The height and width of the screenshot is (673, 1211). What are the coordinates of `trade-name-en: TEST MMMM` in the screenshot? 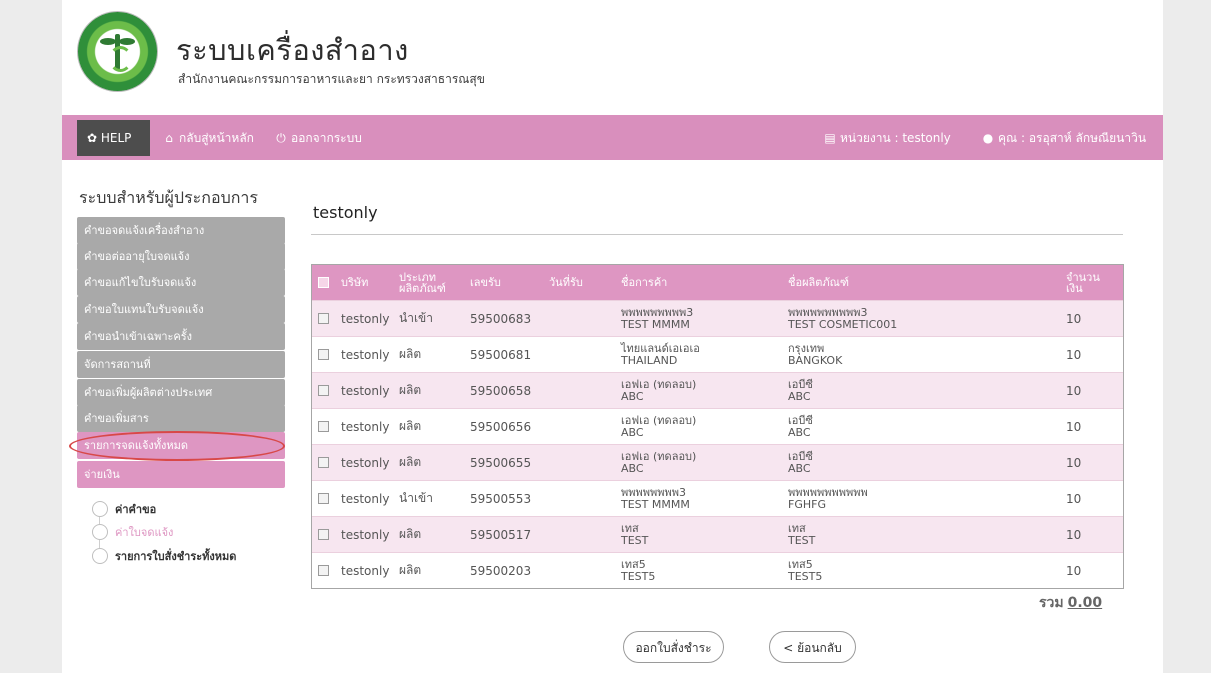 It's located at (655, 324).